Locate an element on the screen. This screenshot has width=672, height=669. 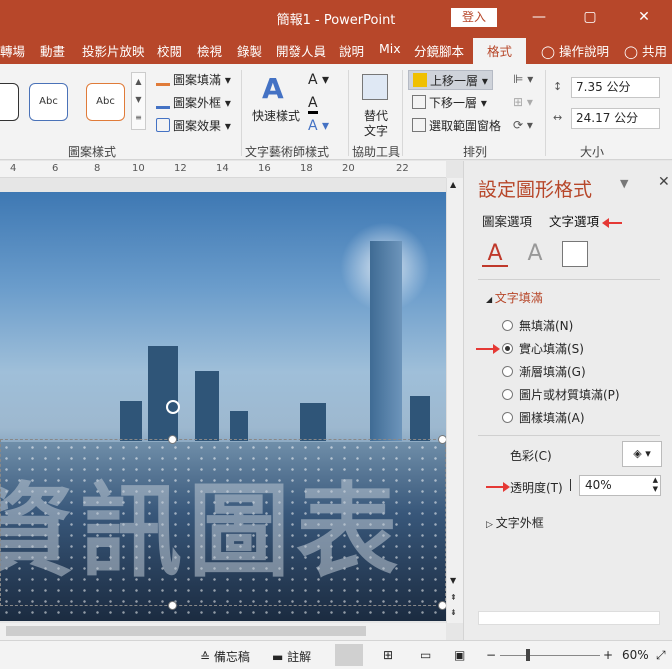
tab-storyboard: 分鏡腳本 is located at coordinates (439, 50).